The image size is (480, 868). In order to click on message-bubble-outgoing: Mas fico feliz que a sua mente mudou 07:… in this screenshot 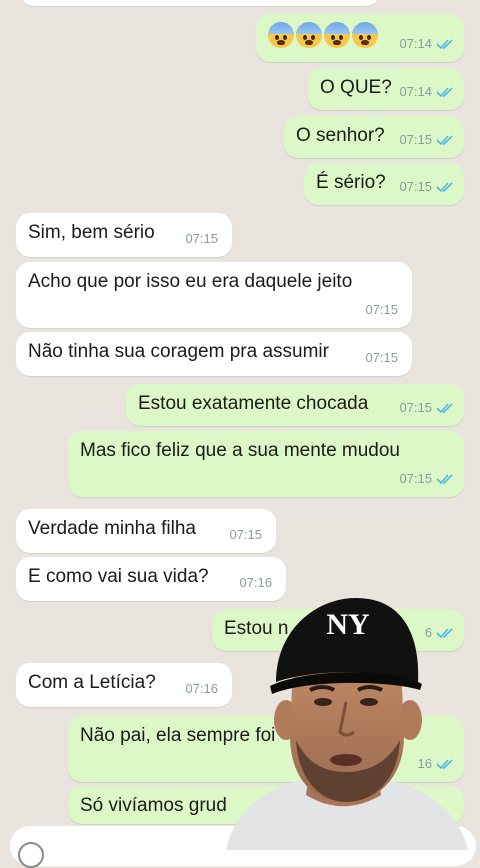, I will do `click(266, 464)`.